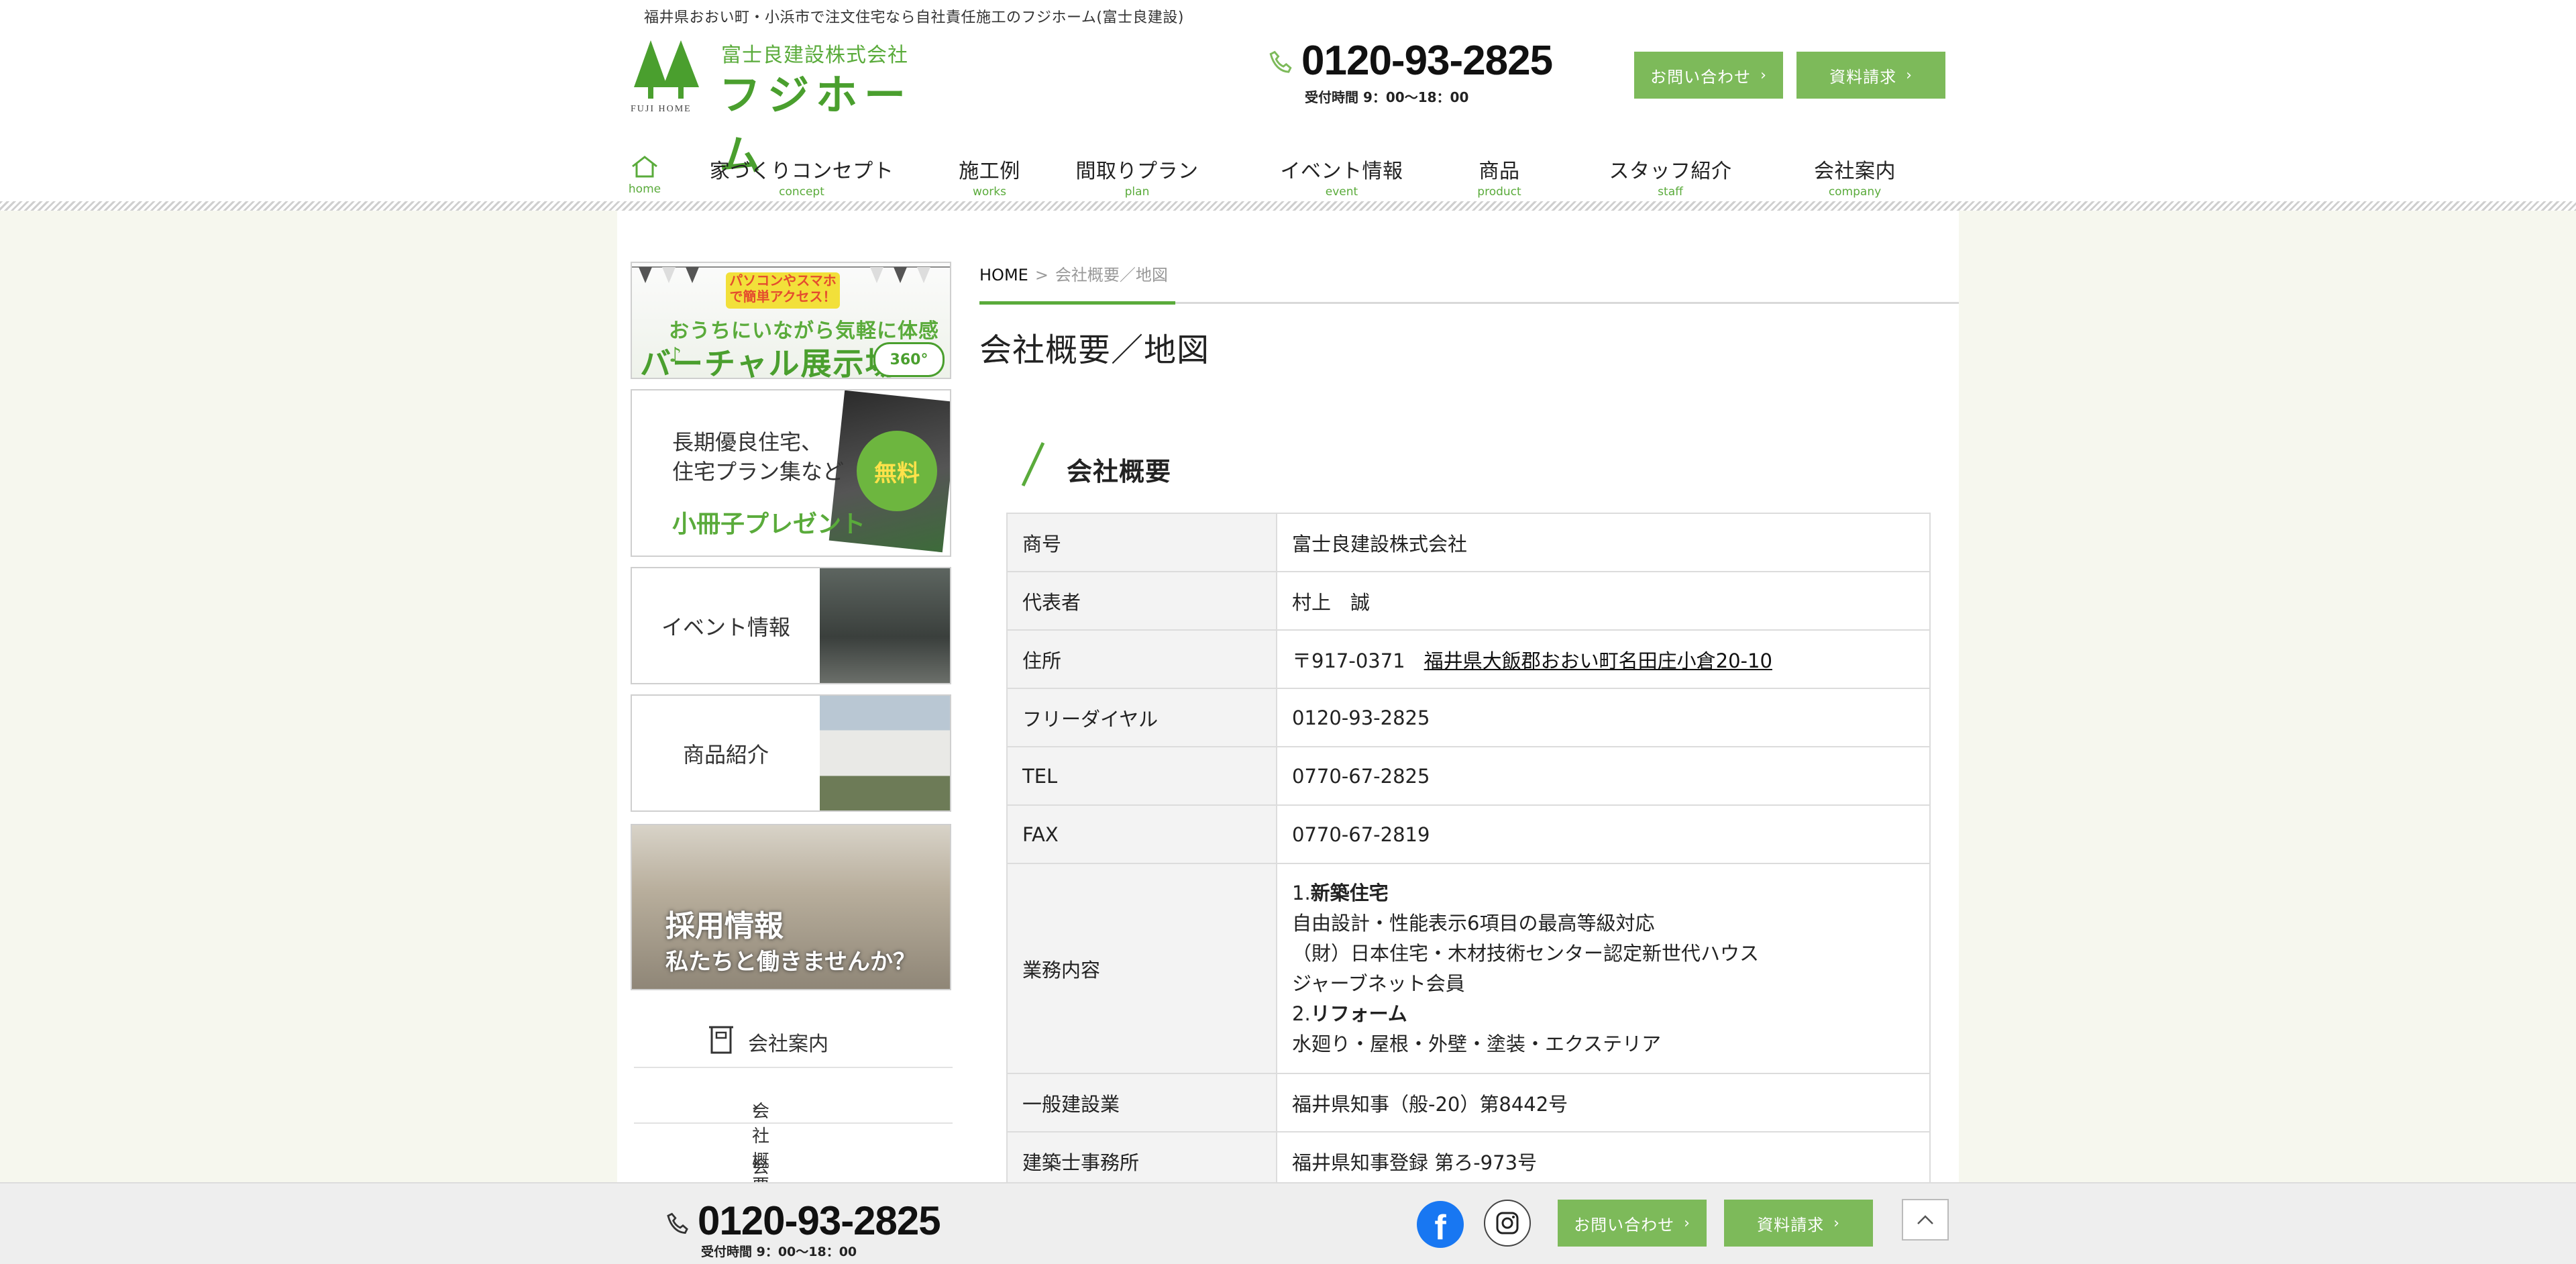 Image resolution: width=2576 pixels, height=1264 pixels. I want to click on sidebar-section-label: 会社案内, so click(788, 1044).